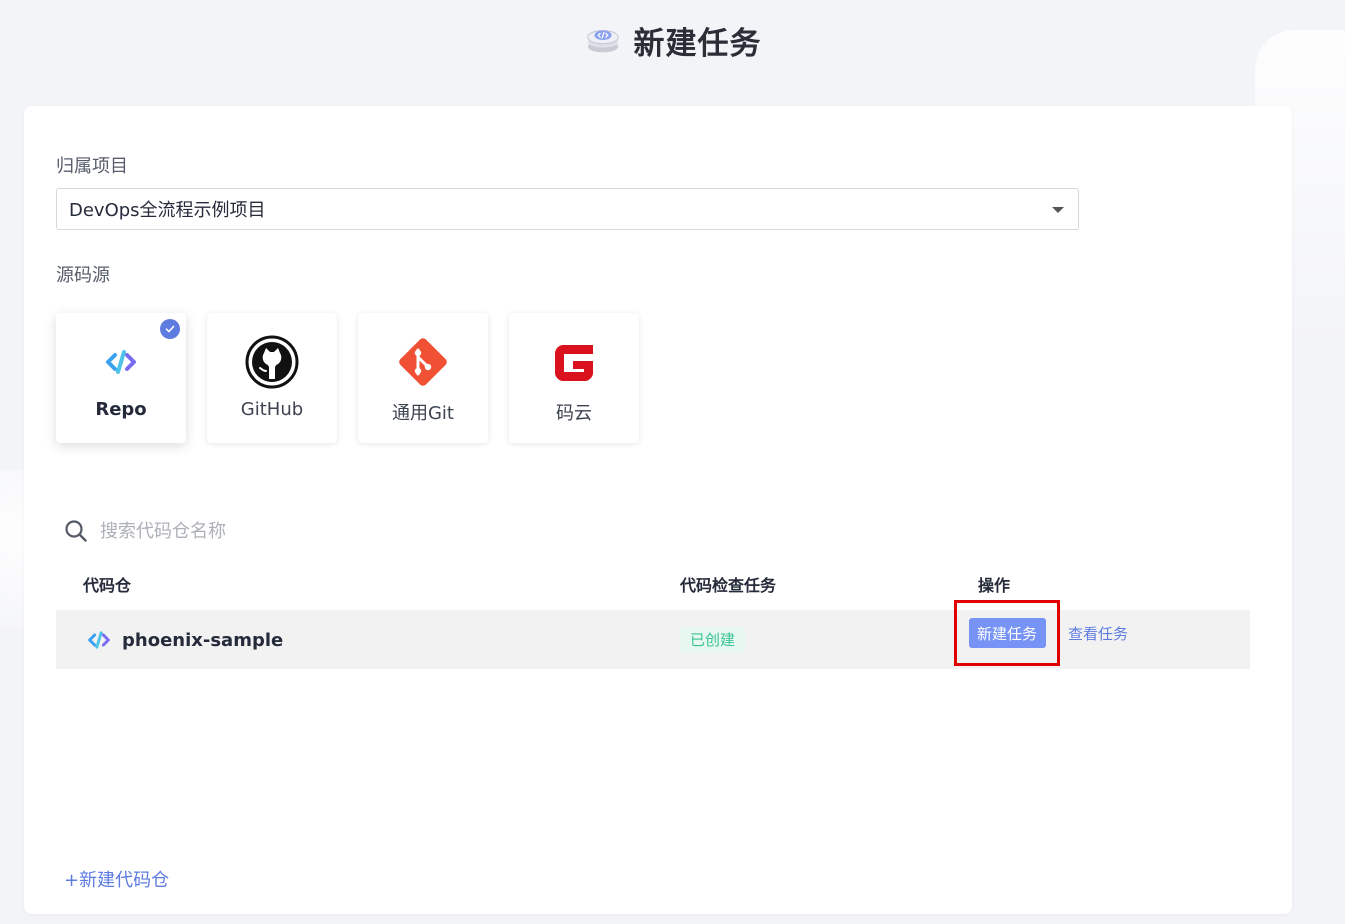 The height and width of the screenshot is (924, 1345). What do you see at coordinates (567, 209) in the screenshot?
I see `project-select: DevOps全流程示例项目` at bounding box center [567, 209].